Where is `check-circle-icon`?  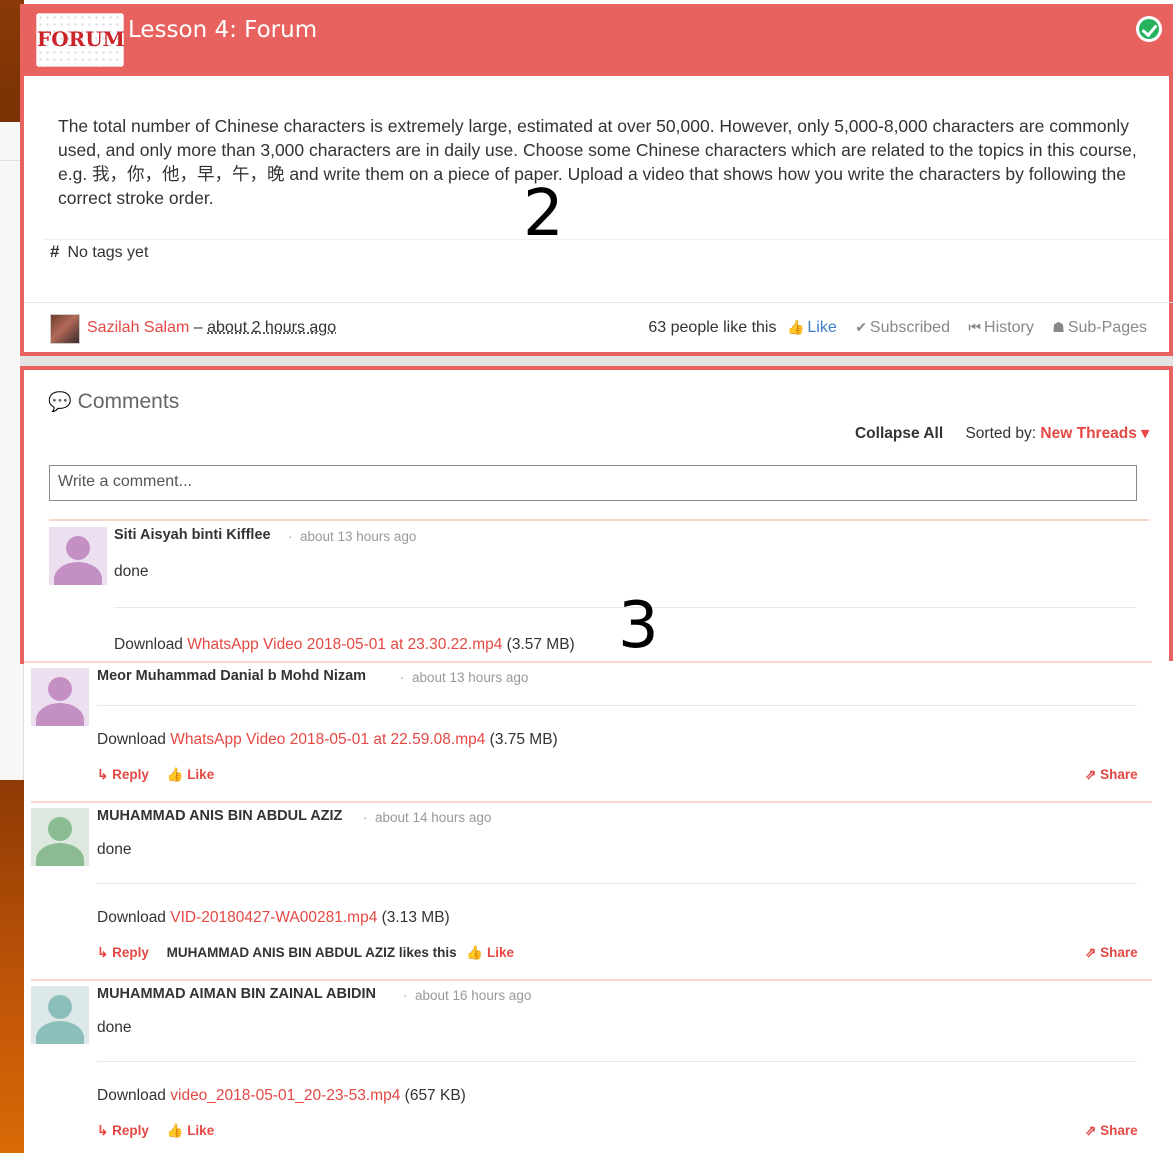 check-circle-icon is located at coordinates (1149, 29).